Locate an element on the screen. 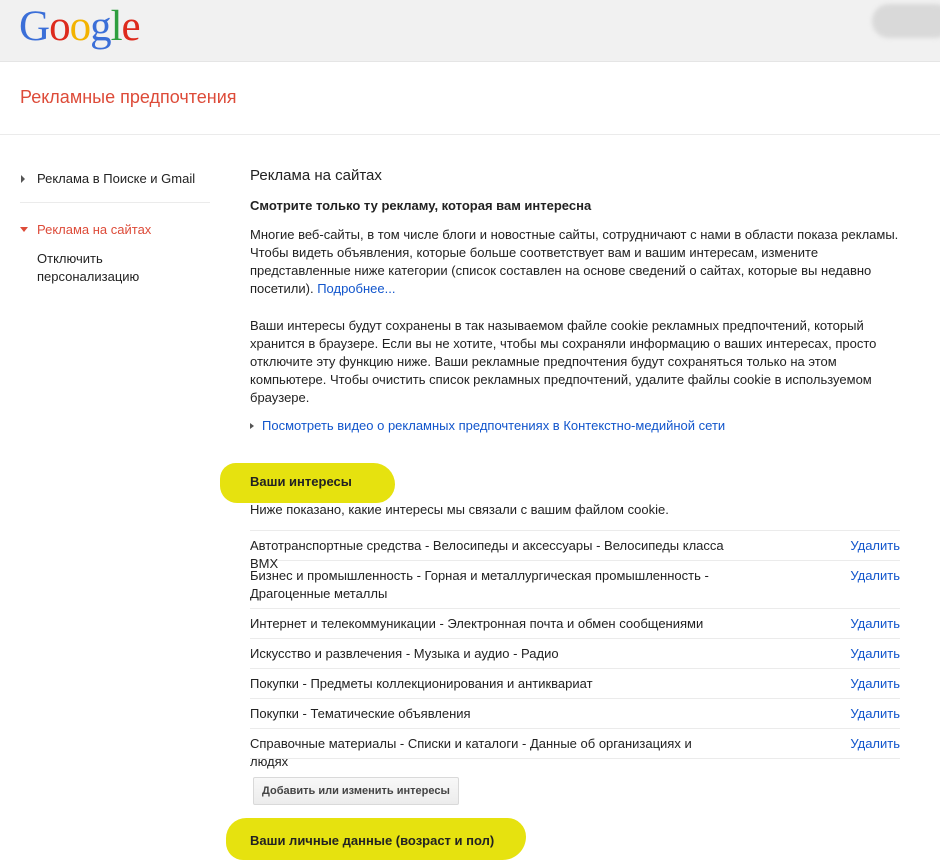  interest-label: Покупки - Тематические объявления is located at coordinates (360, 713).